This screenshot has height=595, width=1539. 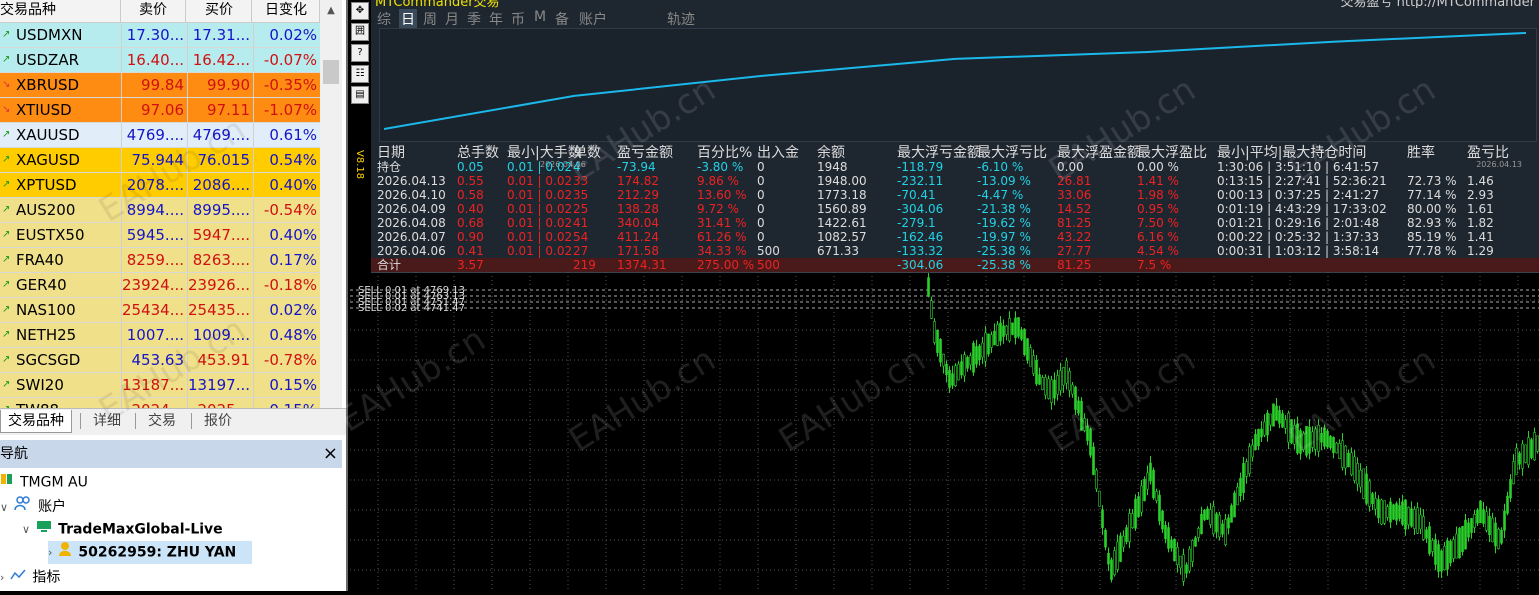 What do you see at coordinates (681, 19) in the screenshot?
I see `period-tab: 轨迹` at bounding box center [681, 19].